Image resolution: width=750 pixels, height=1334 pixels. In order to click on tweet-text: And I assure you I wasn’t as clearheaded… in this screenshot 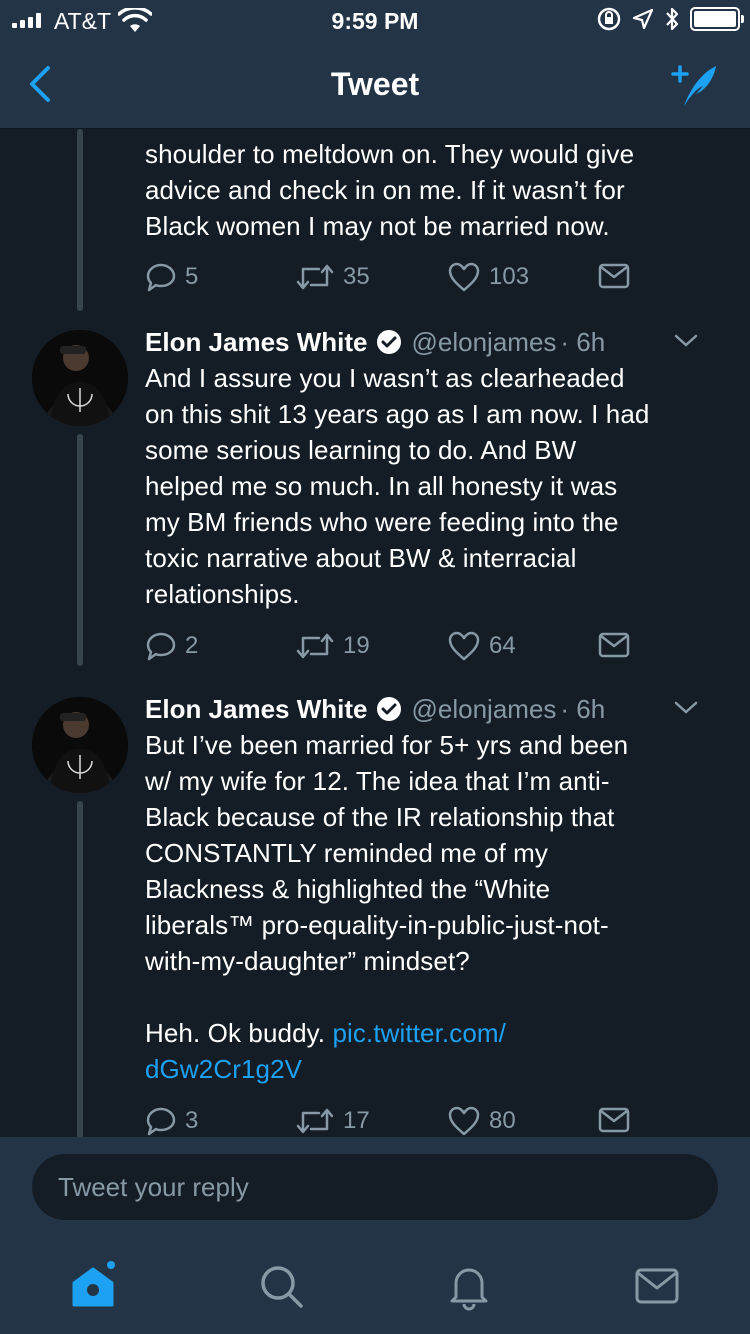, I will do `click(397, 486)`.